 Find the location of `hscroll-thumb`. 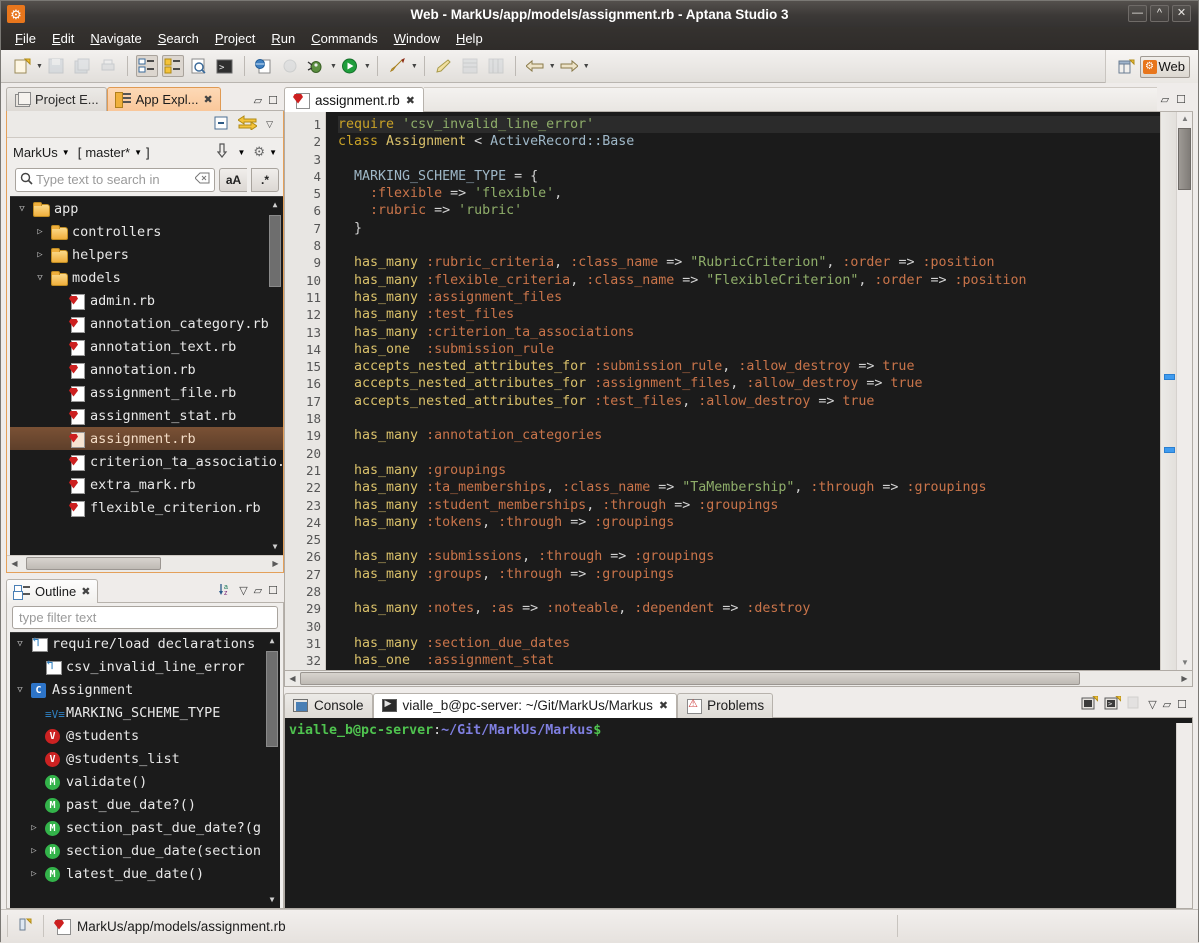

hscroll-thumb is located at coordinates (93, 563).